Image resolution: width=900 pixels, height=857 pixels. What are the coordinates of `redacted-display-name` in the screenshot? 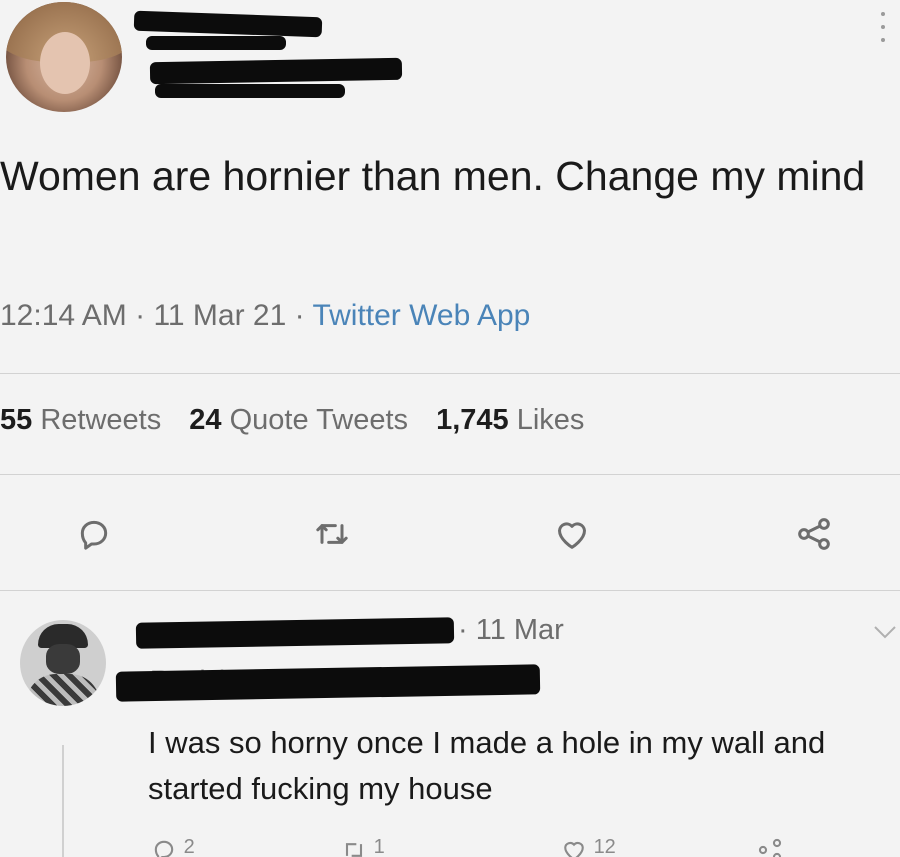 It's located at (228, 24).